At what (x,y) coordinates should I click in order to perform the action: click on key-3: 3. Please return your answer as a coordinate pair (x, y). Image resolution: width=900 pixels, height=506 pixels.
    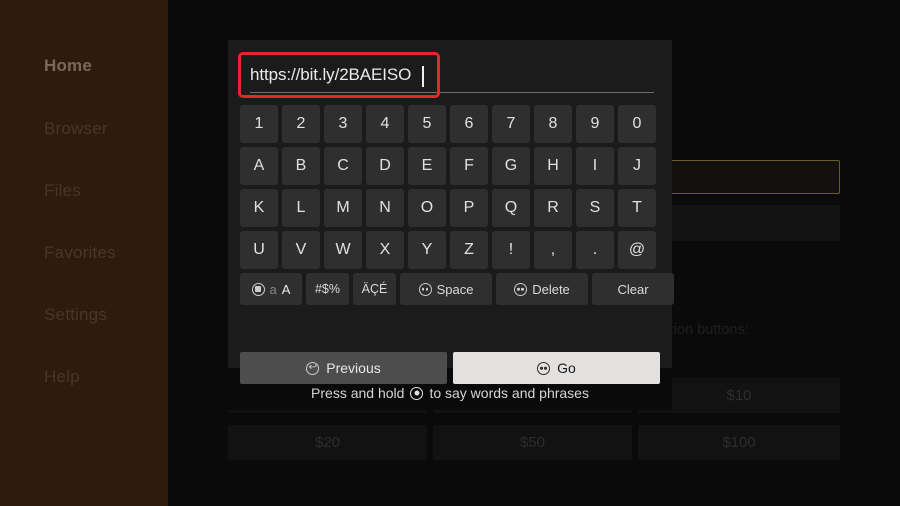
    Looking at the image, I should click on (343, 124).